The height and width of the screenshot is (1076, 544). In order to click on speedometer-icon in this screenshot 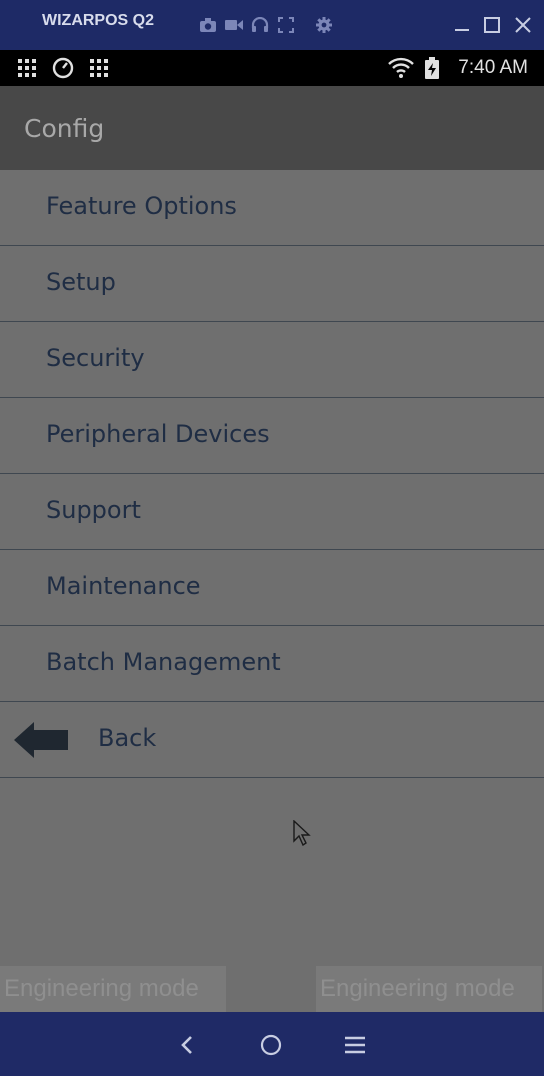, I will do `click(63, 68)`.